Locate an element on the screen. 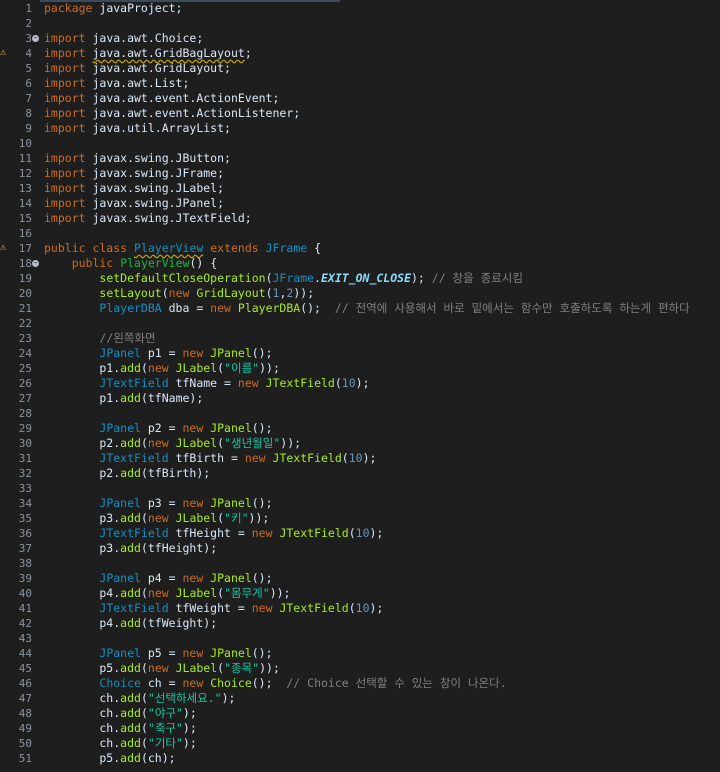 This screenshot has width=720, height=772. code-line: 22 is located at coordinates (360, 323).